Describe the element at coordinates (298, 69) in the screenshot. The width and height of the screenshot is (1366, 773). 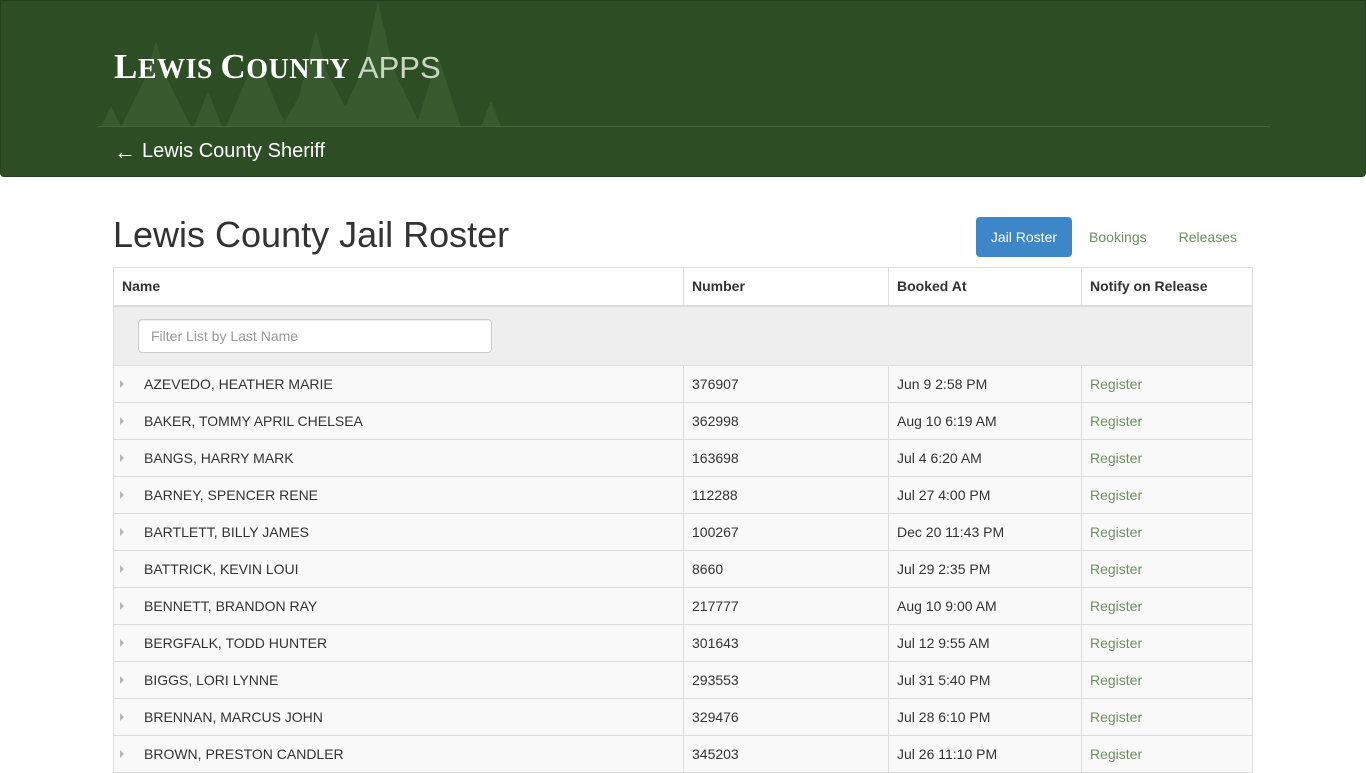
I see `brand-word-county: OUNTY` at that location.